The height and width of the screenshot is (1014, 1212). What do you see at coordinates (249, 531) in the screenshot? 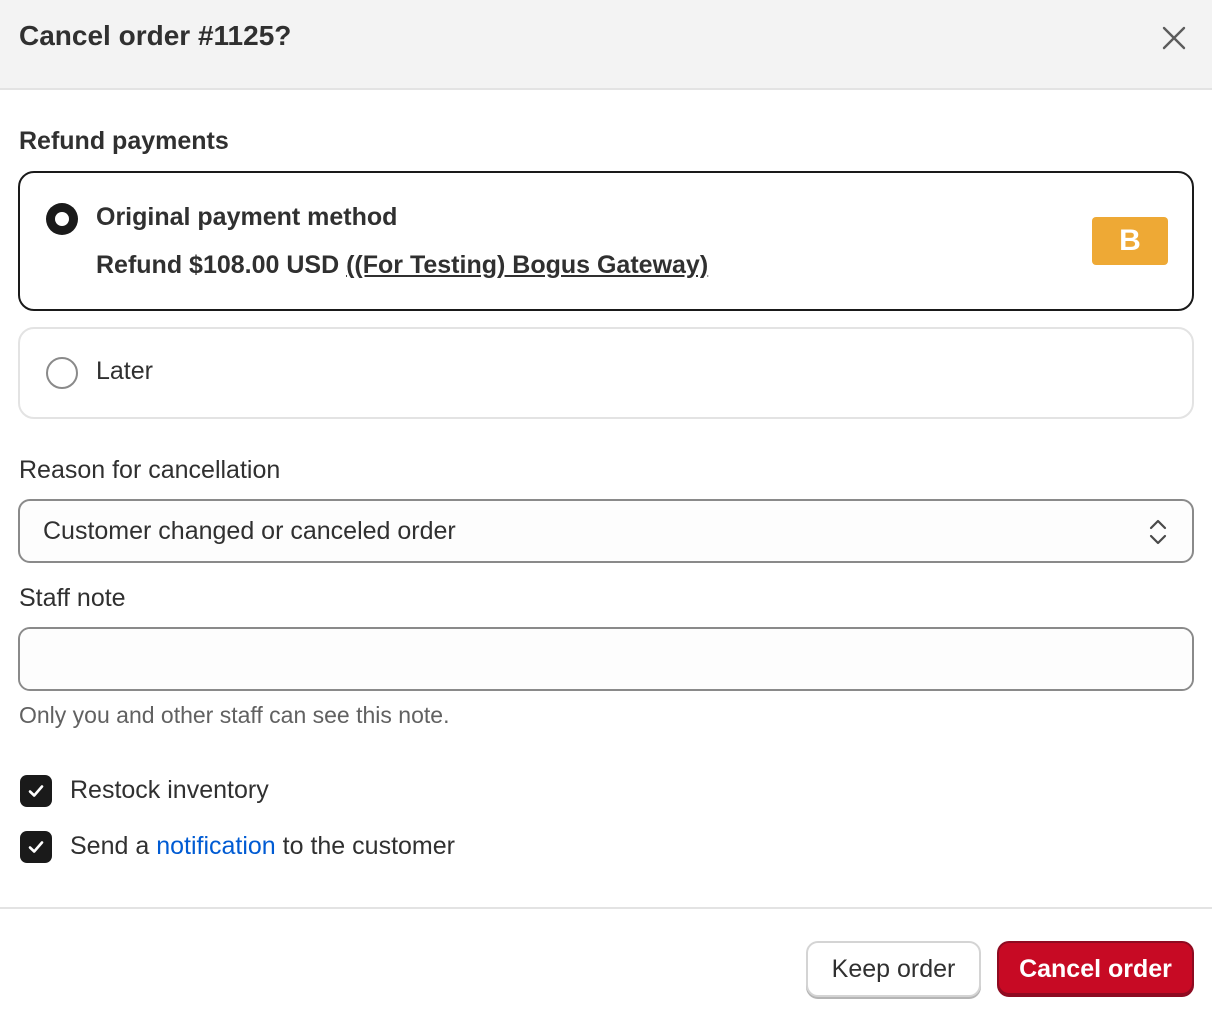
I see `reason-selected-value: Customer changed or canceled order` at bounding box center [249, 531].